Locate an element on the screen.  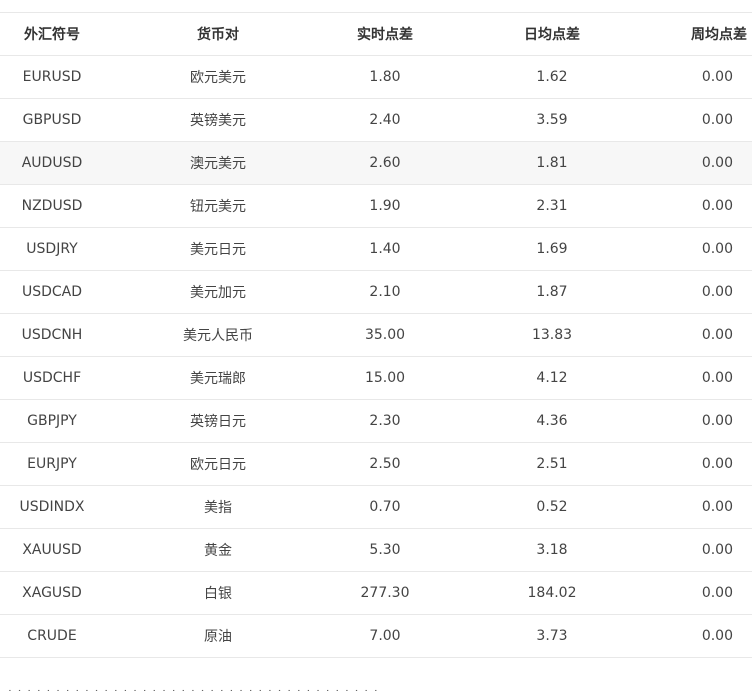
cell-daily-spread: 3.73 is located at coordinates (552, 636).